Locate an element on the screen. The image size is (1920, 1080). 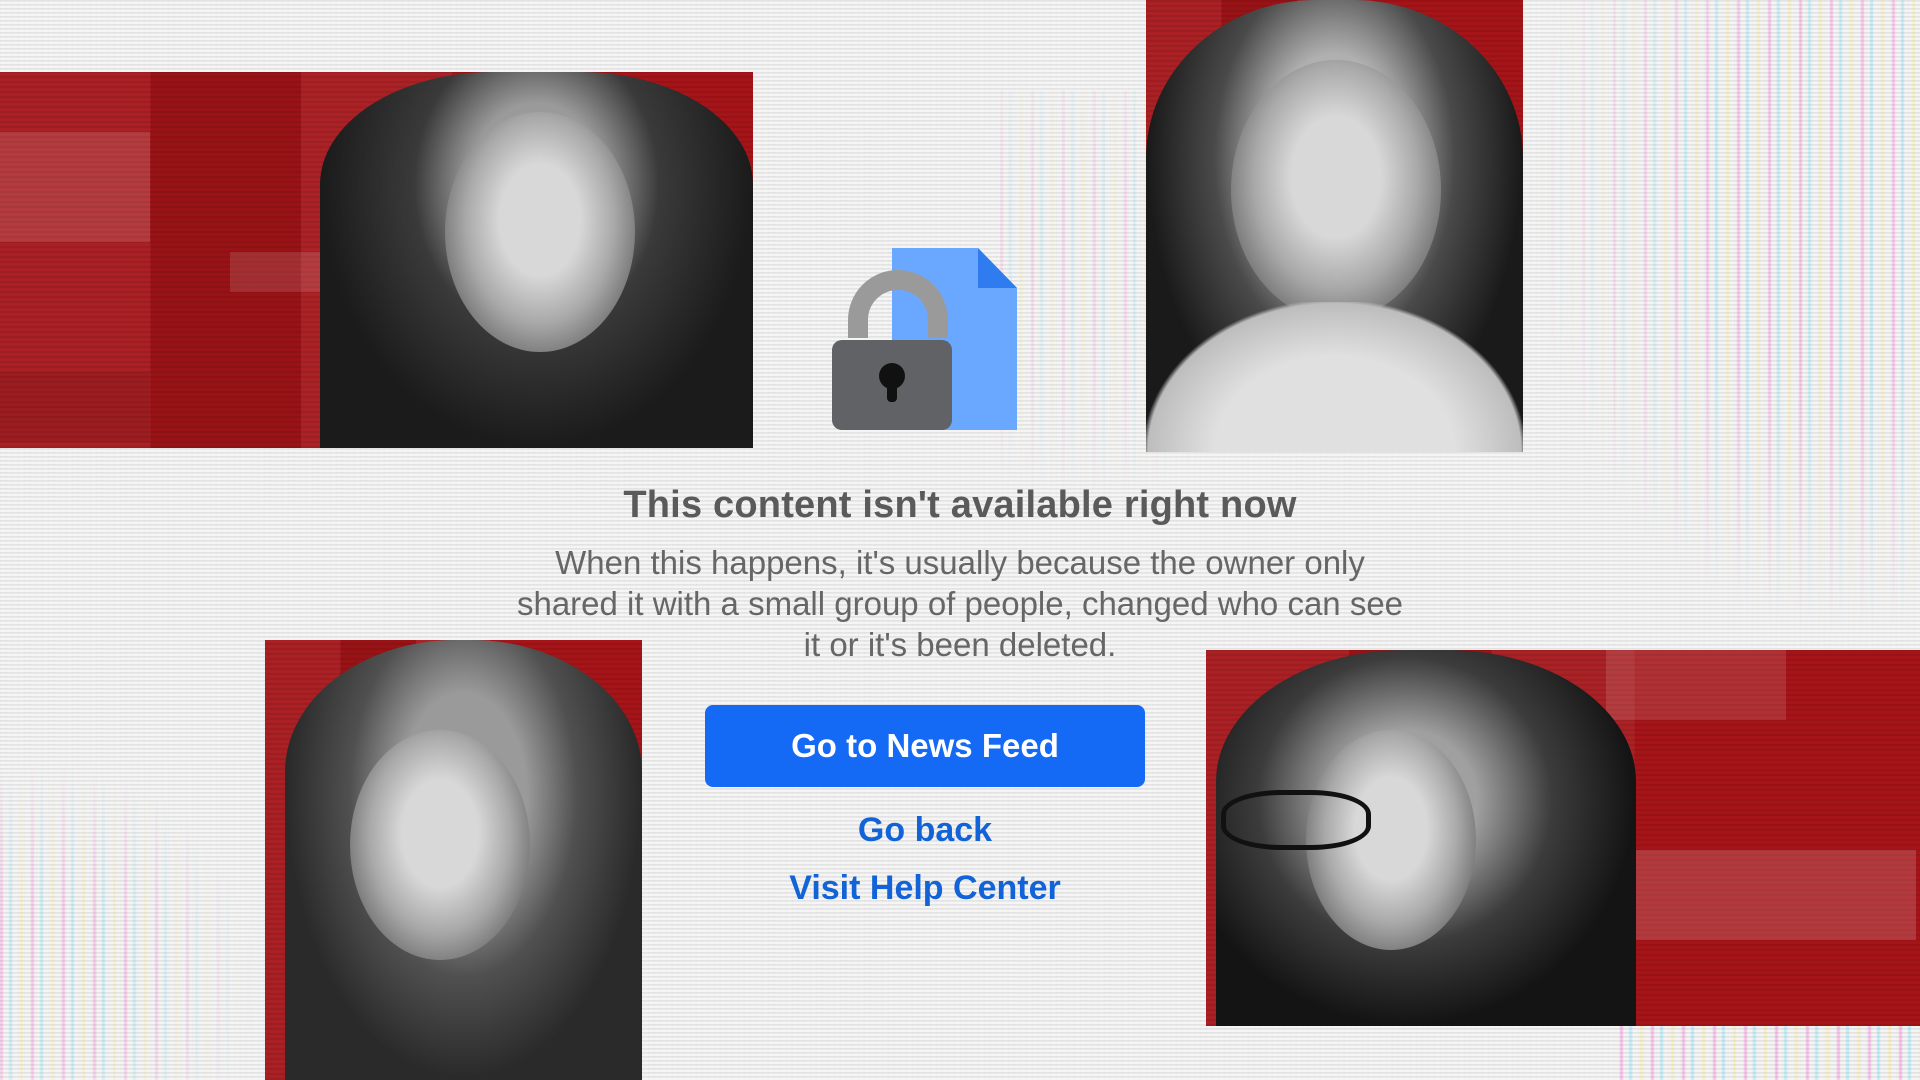
fur-collar is located at coordinates (1334, 377).